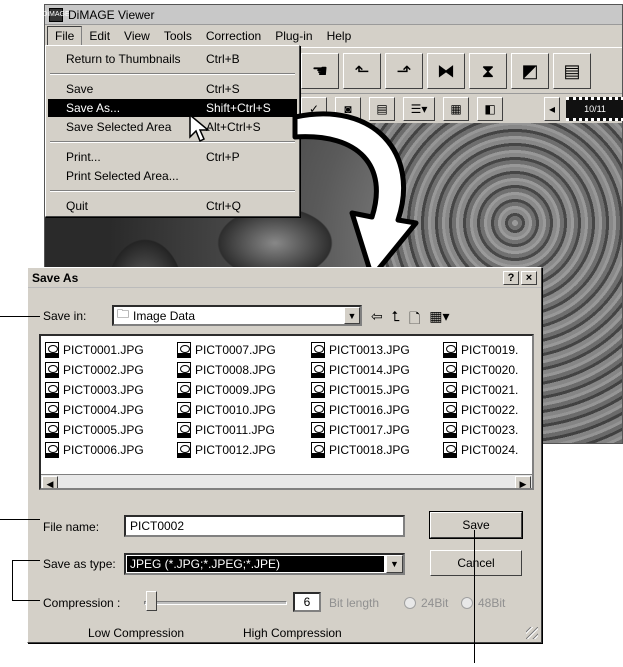  Describe the element at coordinates (172, 157) in the screenshot. I see `menu-item-print: Print... Ctrl+P` at that location.